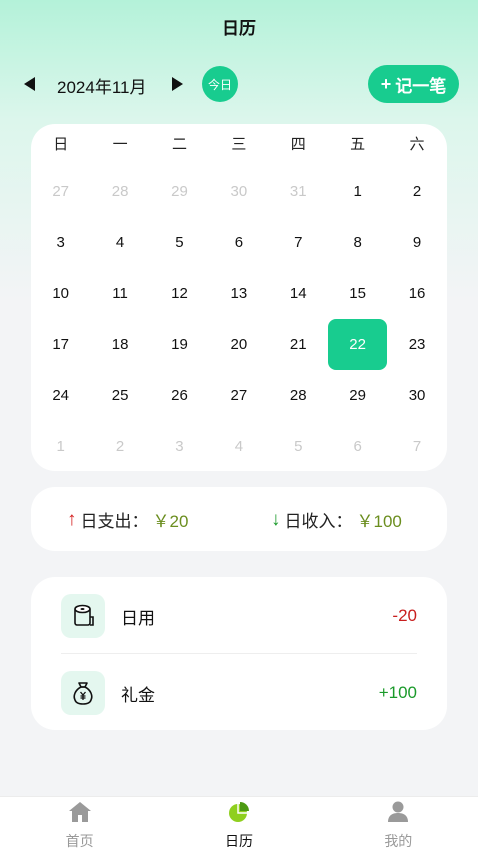 This screenshot has width=478, height=850. I want to click on record-name: 礼金, so click(138, 695).